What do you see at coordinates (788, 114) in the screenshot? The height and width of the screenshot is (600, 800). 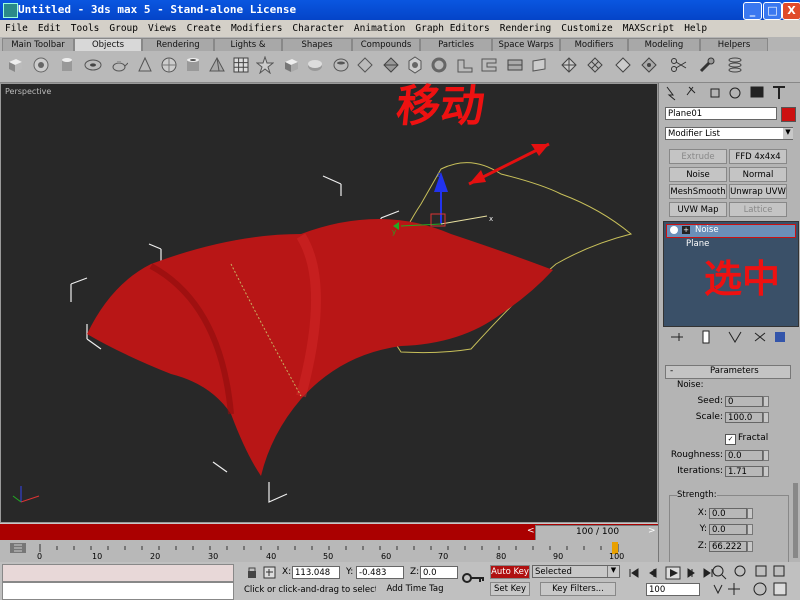 I see `object-color-swatch` at bounding box center [788, 114].